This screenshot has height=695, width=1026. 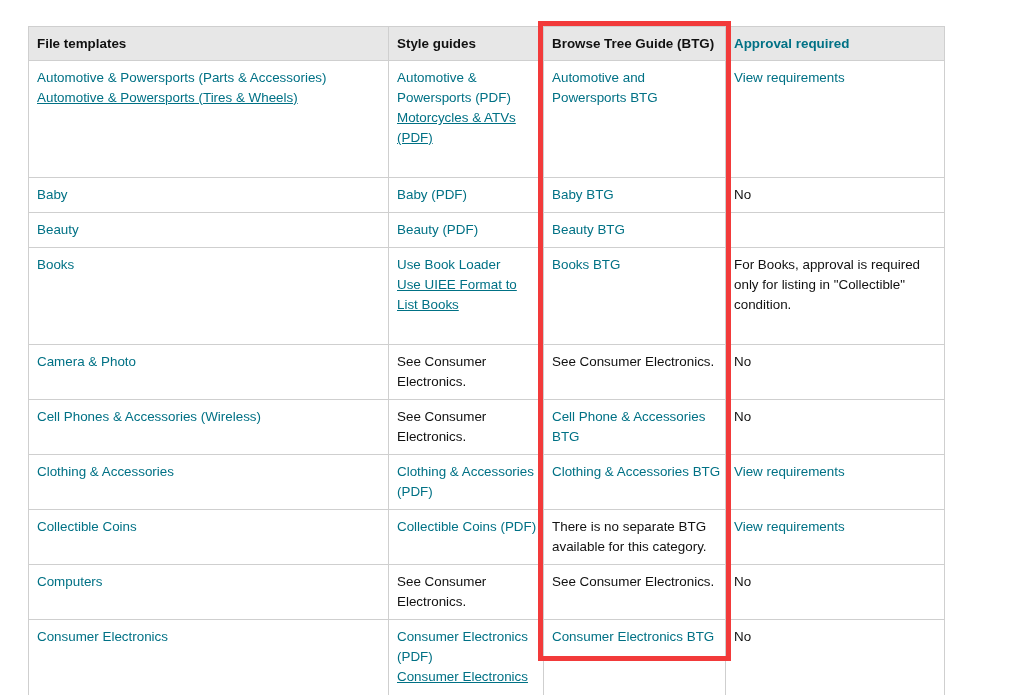 I want to click on table-link: Clothing & Accessories, so click(x=105, y=472).